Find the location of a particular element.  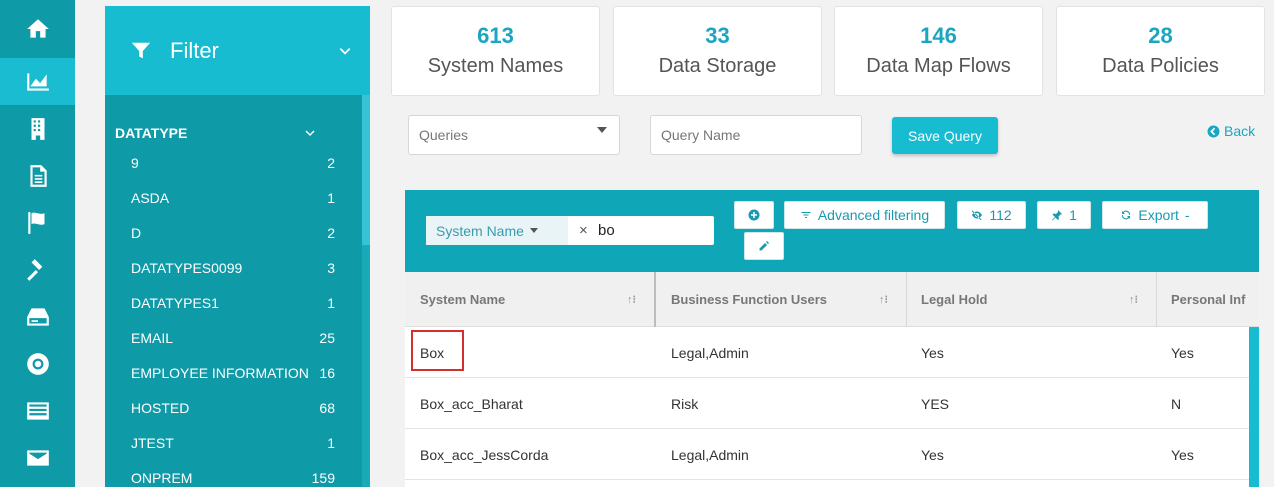

nav-flags is located at coordinates (37, 222).